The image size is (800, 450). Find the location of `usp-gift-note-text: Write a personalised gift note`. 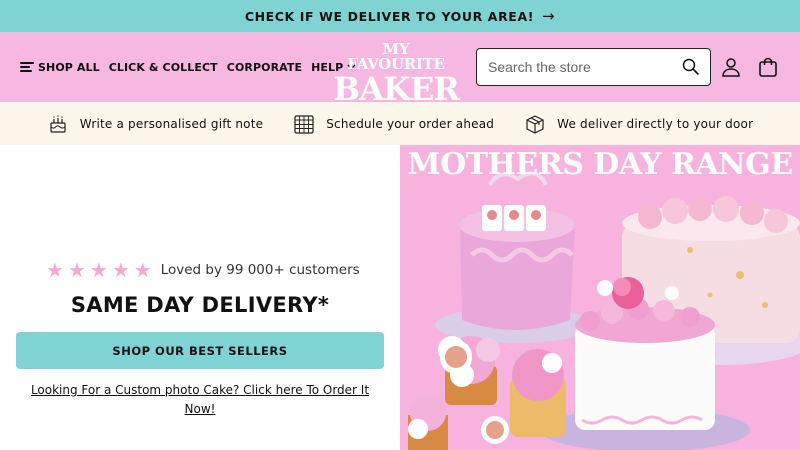

usp-gift-note-text: Write a personalised gift note is located at coordinates (171, 123).